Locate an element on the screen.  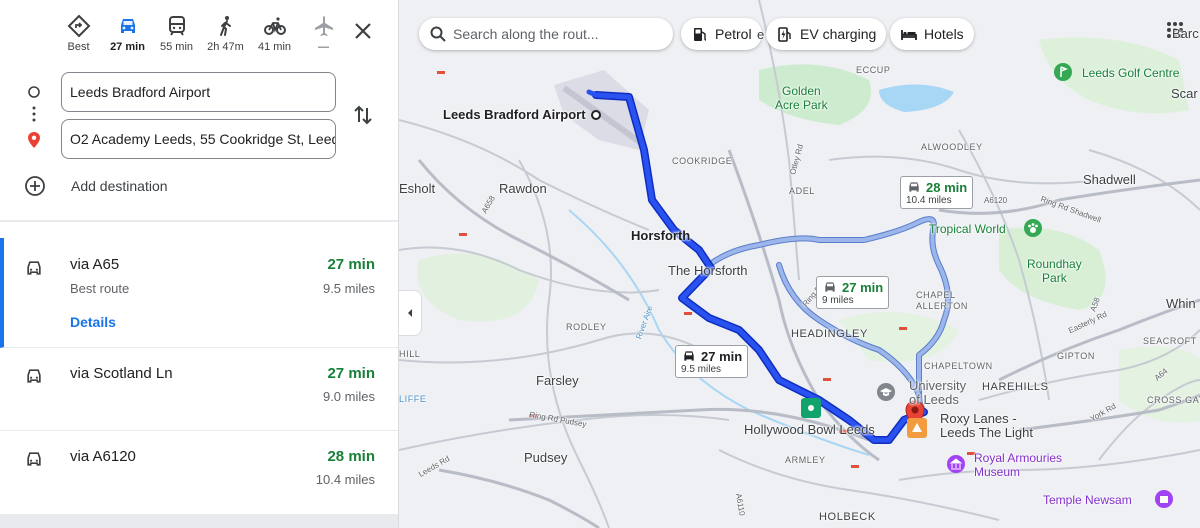
label-cross-gates: CROSS GATES is located at coordinates (1173, 400).